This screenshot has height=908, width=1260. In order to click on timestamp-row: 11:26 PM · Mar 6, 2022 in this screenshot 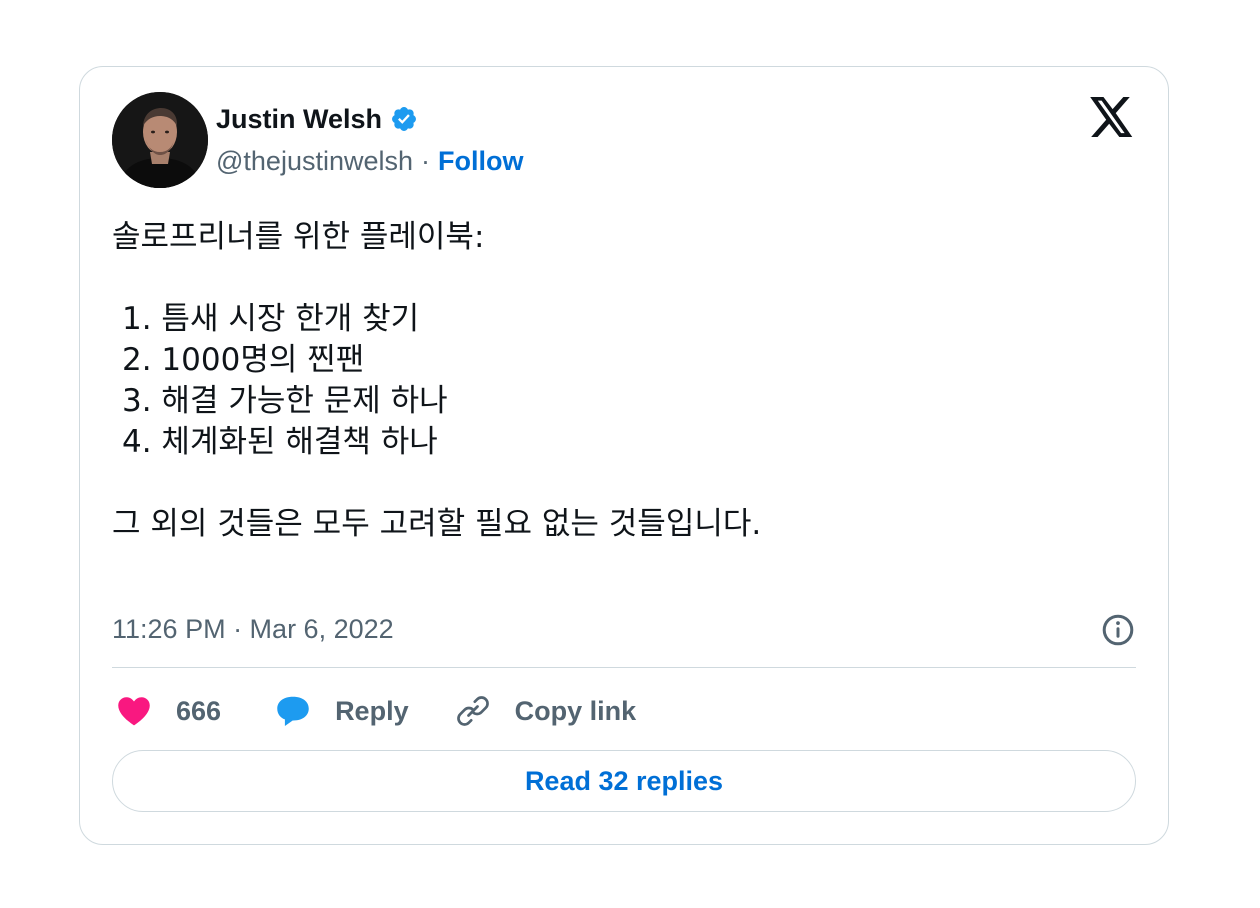, I will do `click(253, 629)`.